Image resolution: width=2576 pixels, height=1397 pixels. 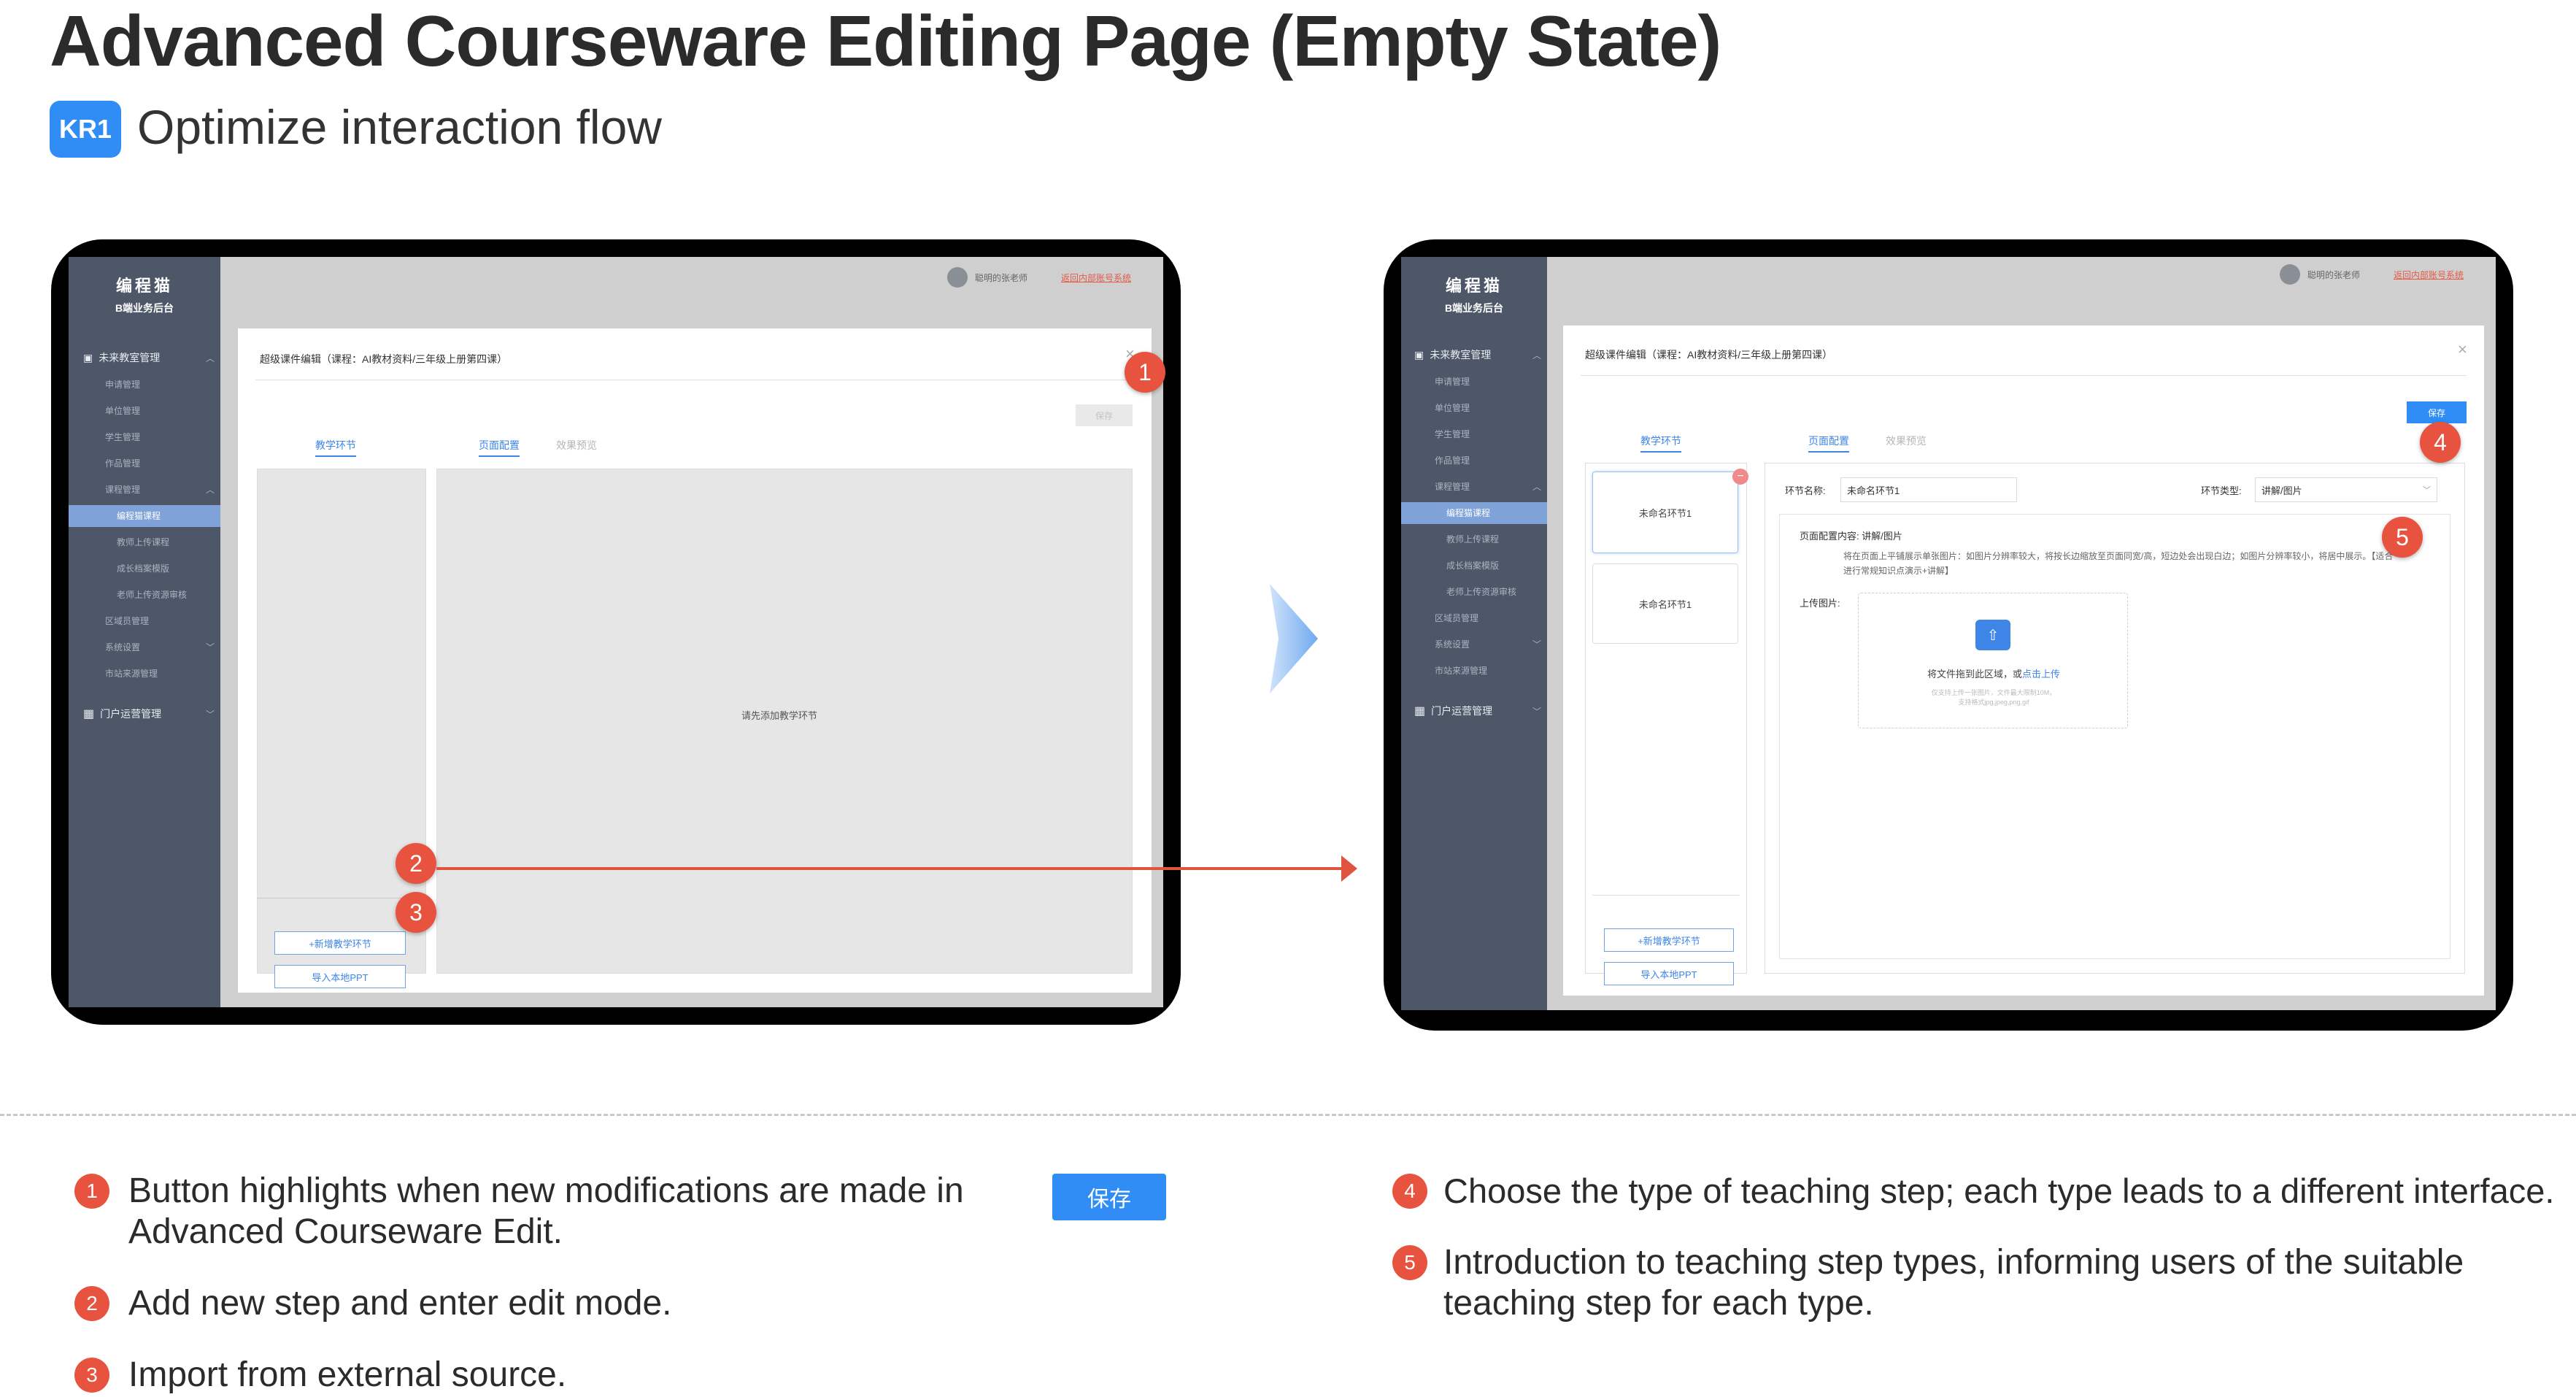 I want to click on brand-sub: B端业务后台, so click(x=144, y=308).